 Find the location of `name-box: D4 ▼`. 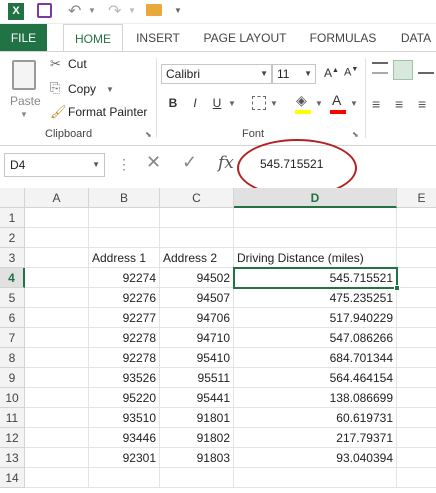

name-box: D4 ▼ is located at coordinates (54, 165).